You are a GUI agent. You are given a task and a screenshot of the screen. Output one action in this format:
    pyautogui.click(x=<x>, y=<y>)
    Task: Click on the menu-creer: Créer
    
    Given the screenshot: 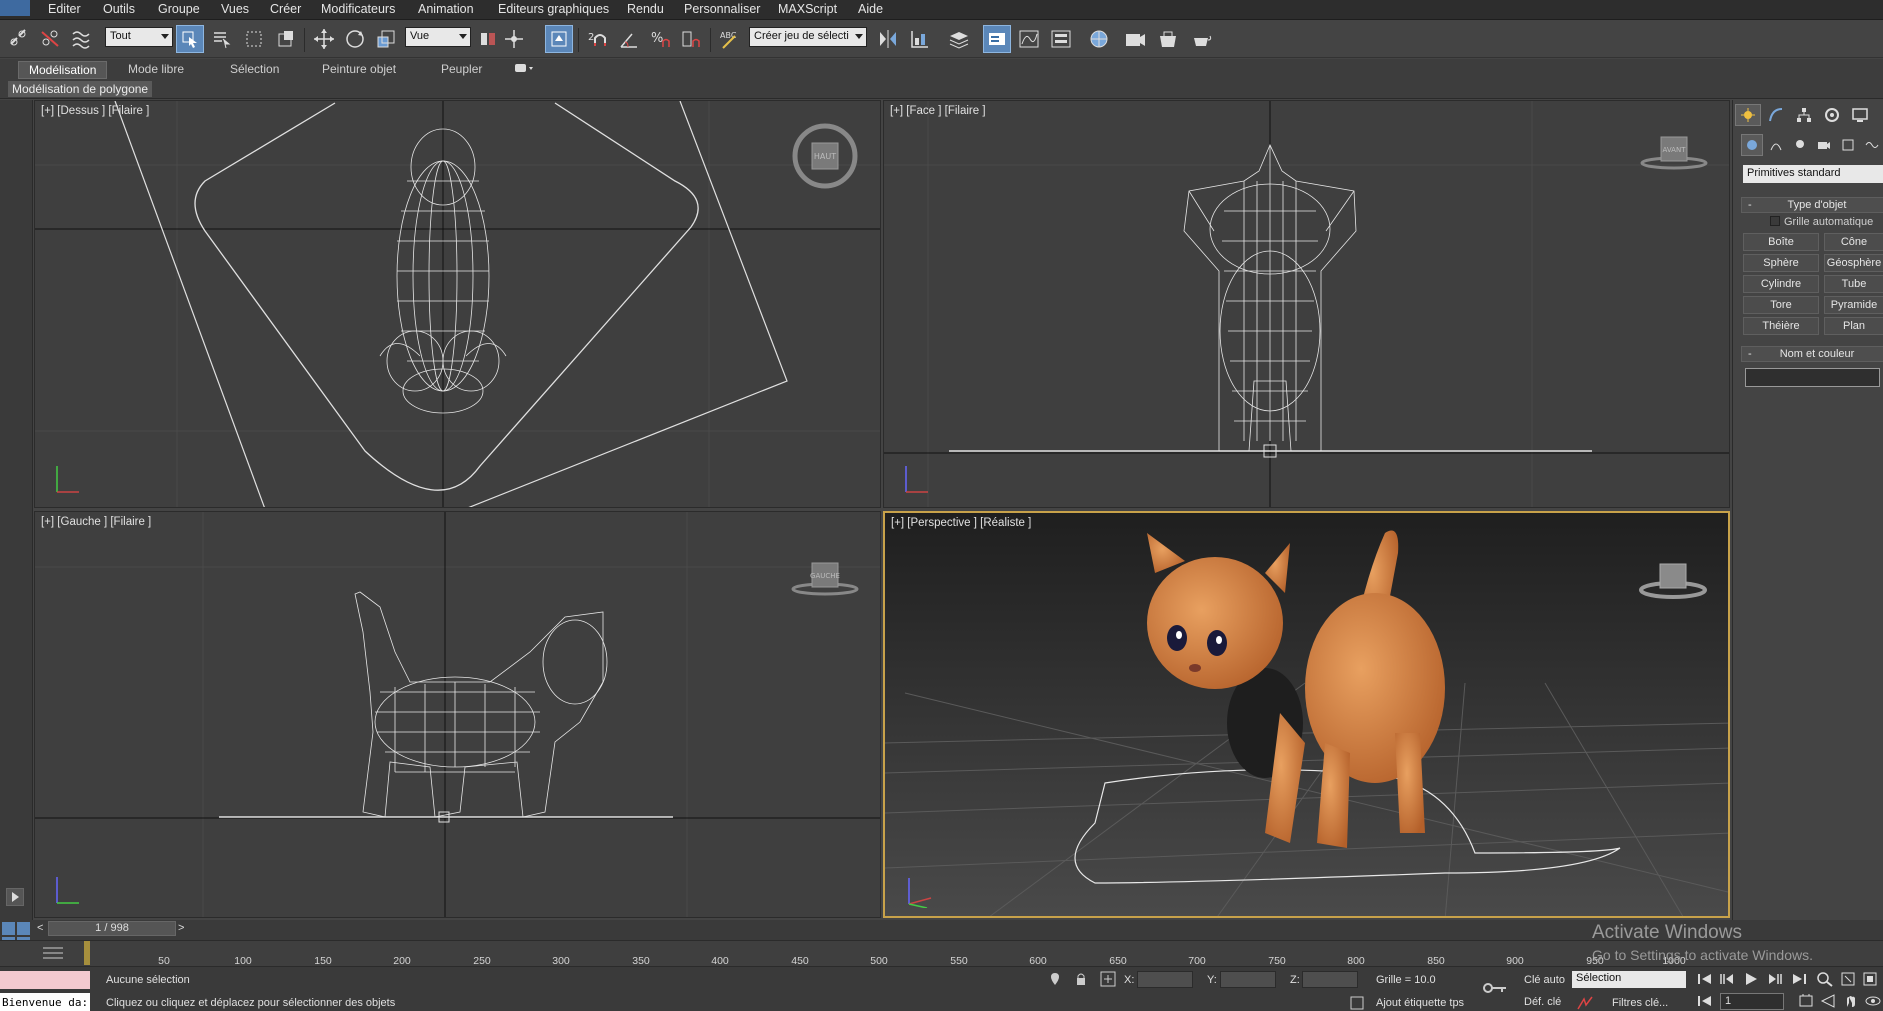 What is the action you would take?
    pyautogui.click(x=285, y=9)
    